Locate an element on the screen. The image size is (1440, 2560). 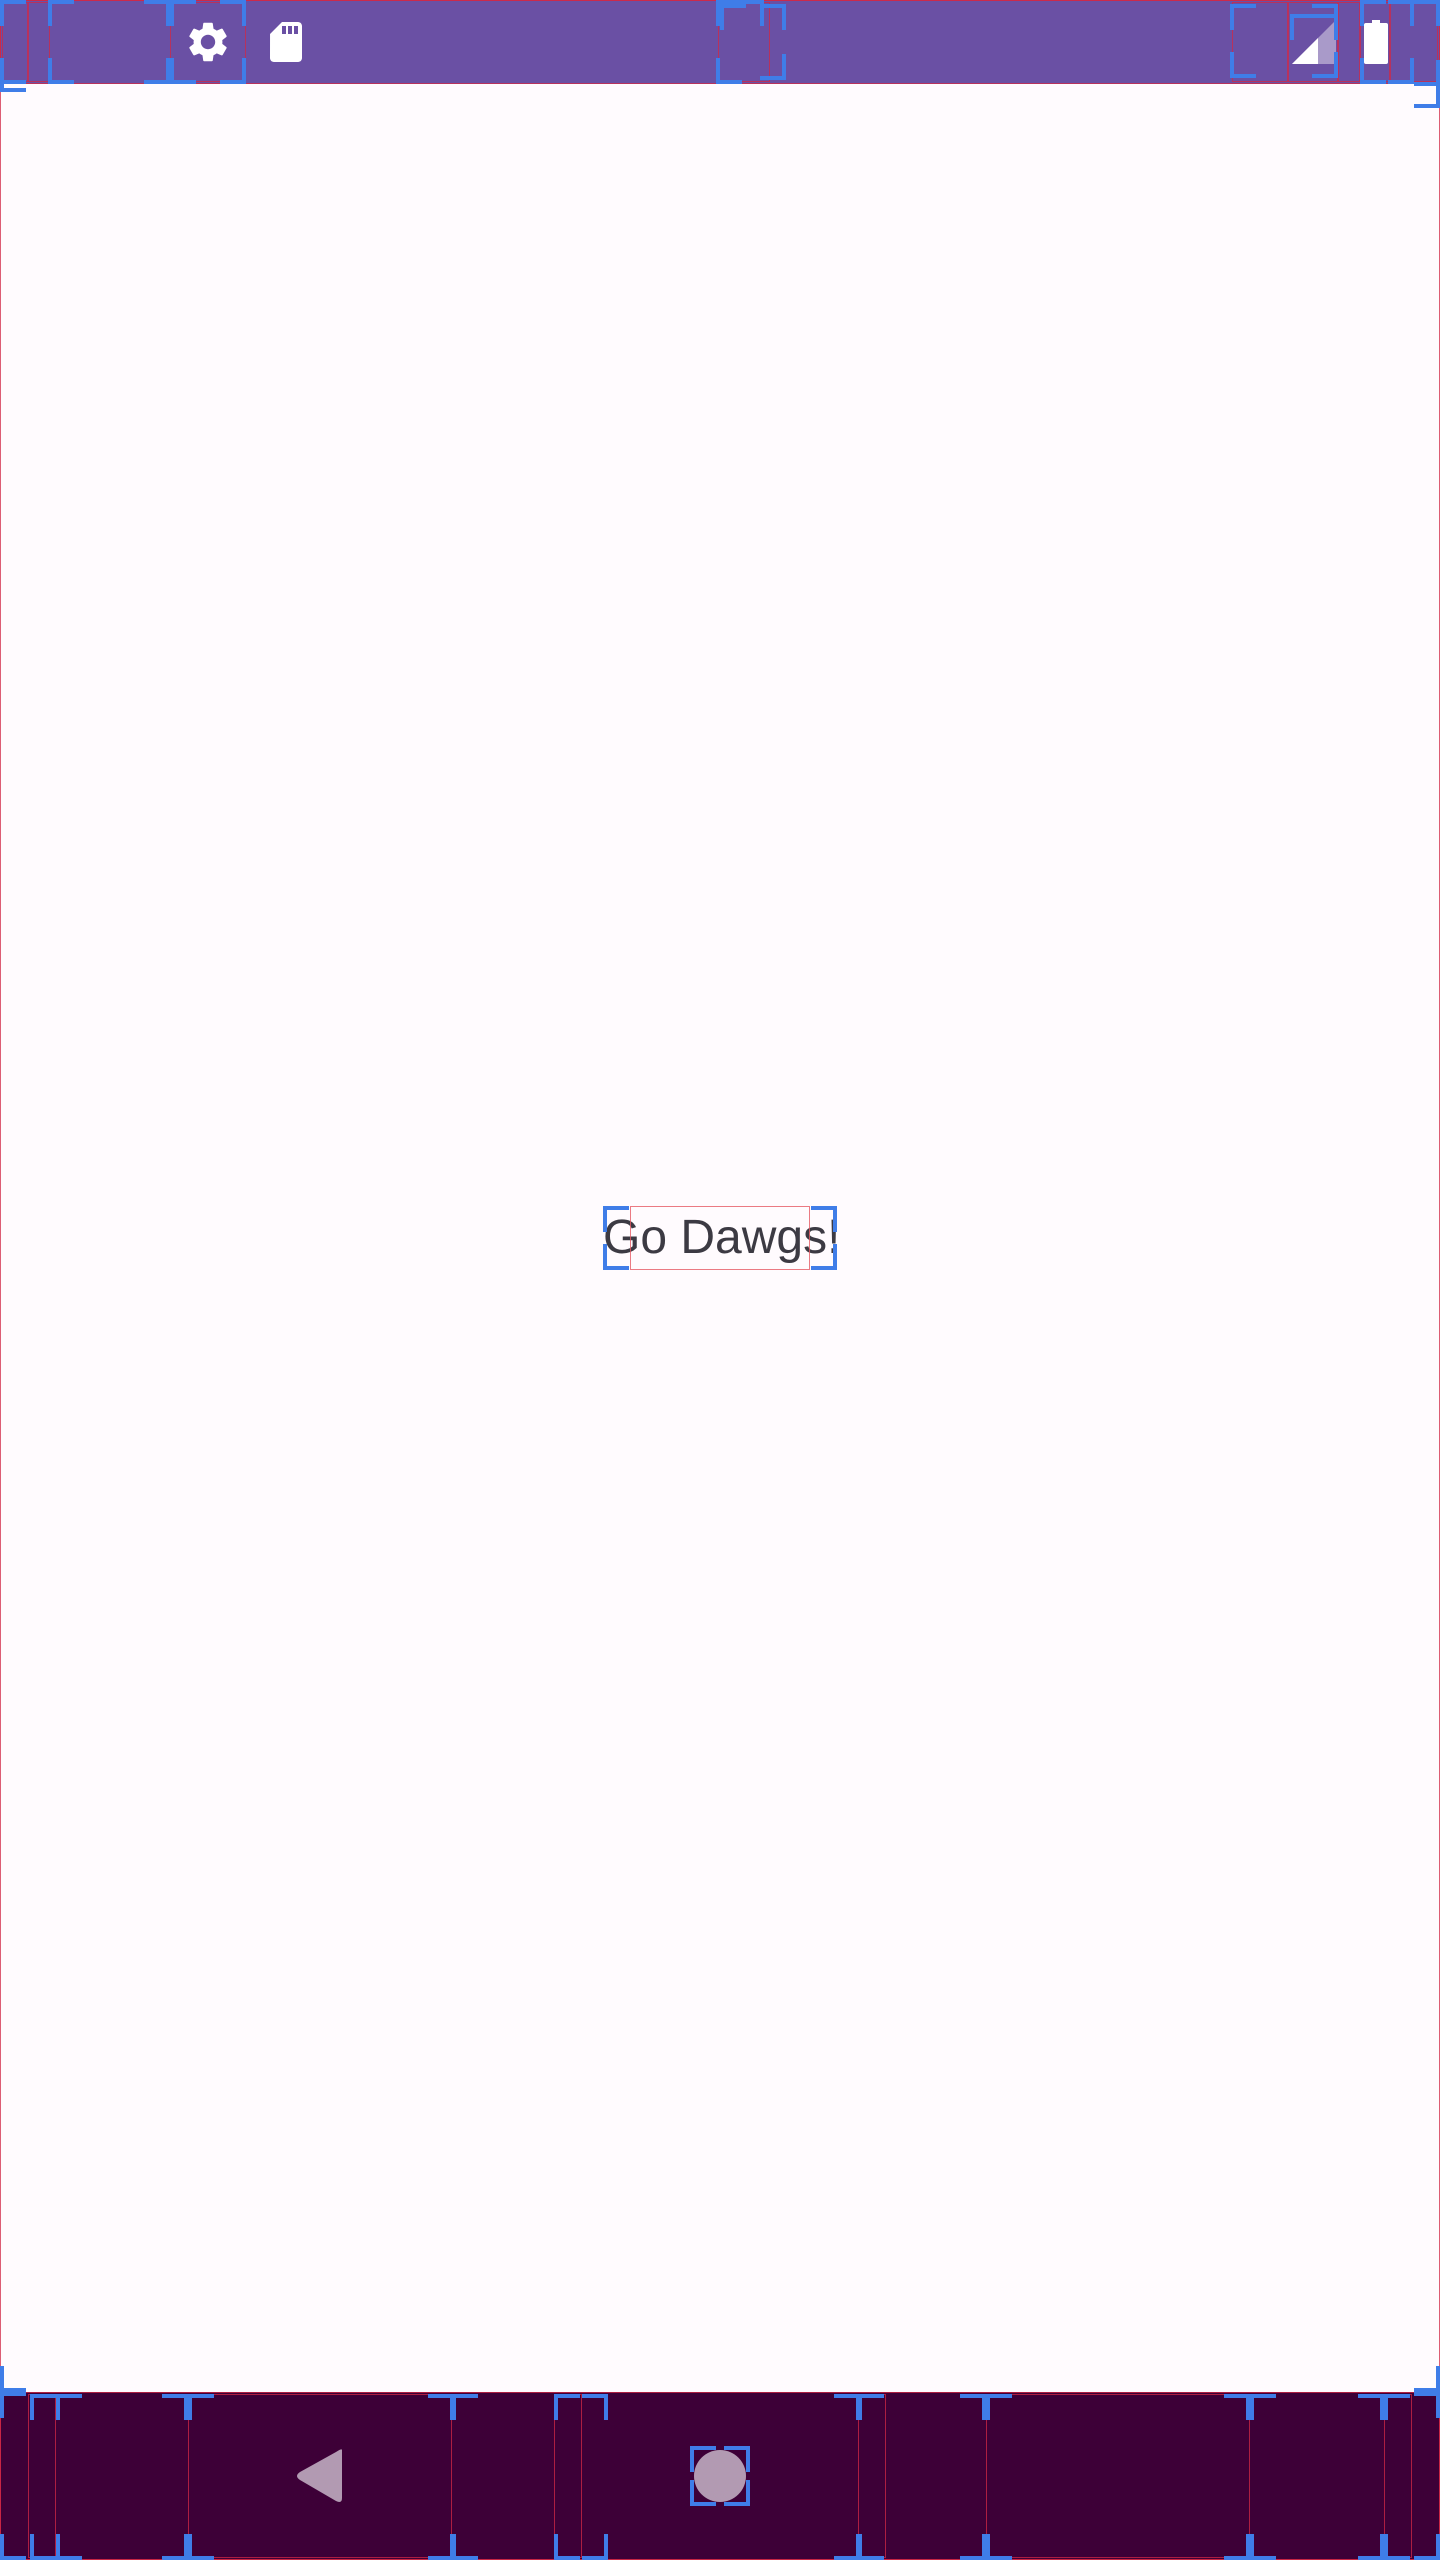
gear-icon is located at coordinates (208, 42).